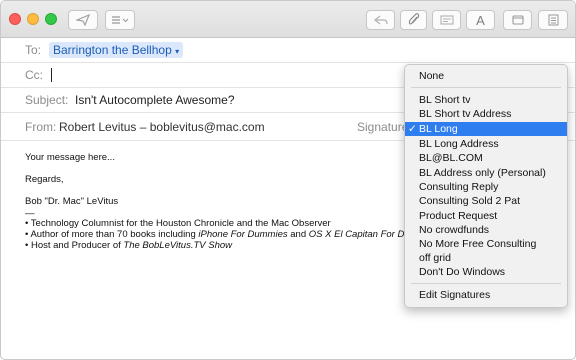  Describe the element at coordinates (486, 230) in the screenshot. I see `menu-item-no-crowdfunds: No crowdfunds` at that location.